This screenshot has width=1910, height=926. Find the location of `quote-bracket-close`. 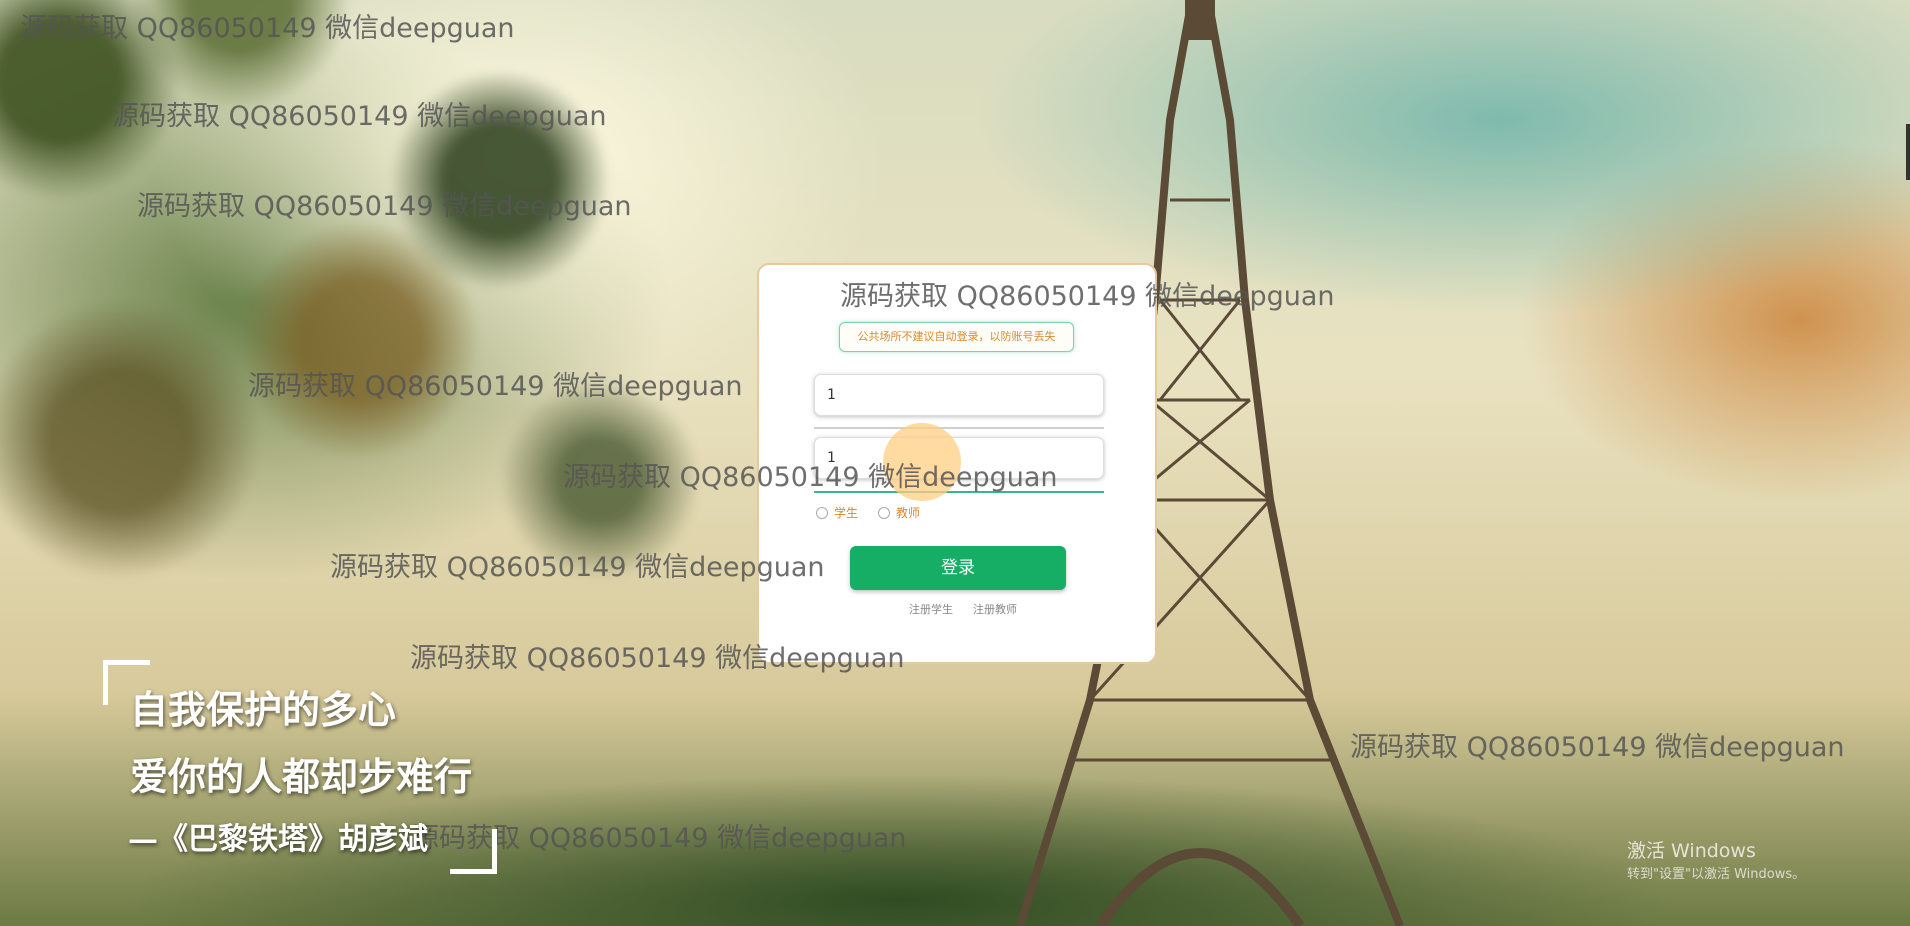

quote-bracket-close is located at coordinates (473, 851).